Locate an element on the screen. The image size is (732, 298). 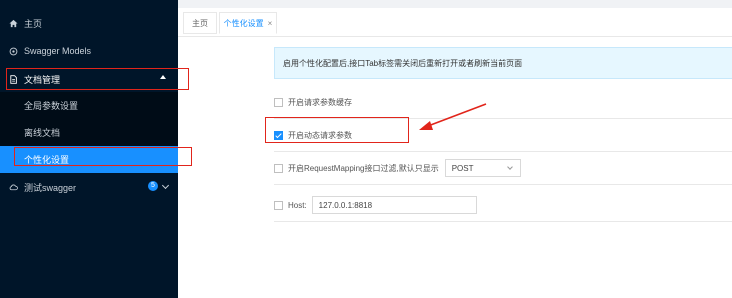
annotation-box-personal-settings is located at coordinates (103, 156).